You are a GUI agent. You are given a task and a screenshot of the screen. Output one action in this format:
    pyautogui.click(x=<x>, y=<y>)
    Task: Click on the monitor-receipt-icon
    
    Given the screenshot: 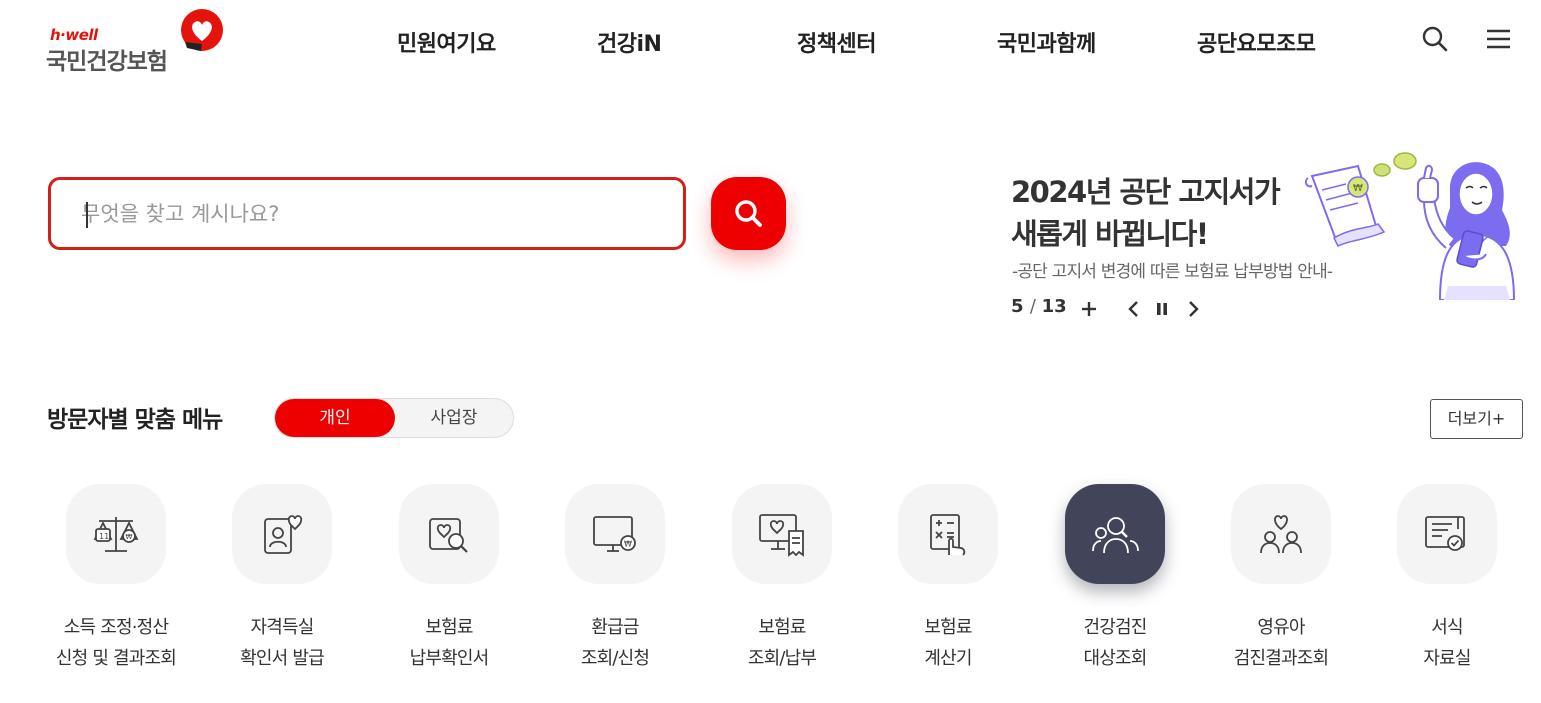 What is the action you would take?
    pyautogui.click(x=781, y=535)
    